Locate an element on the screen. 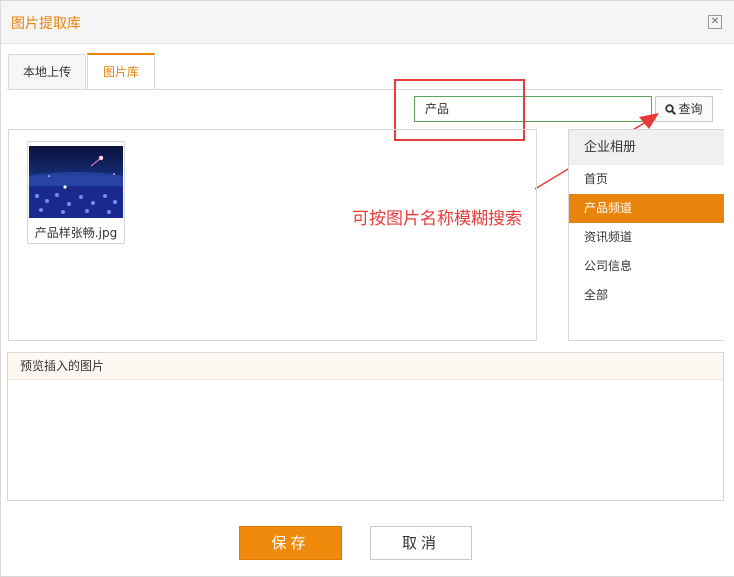 The width and height of the screenshot is (734, 577). album-item-products: 产品频道 is located at coordinates (646, 208).